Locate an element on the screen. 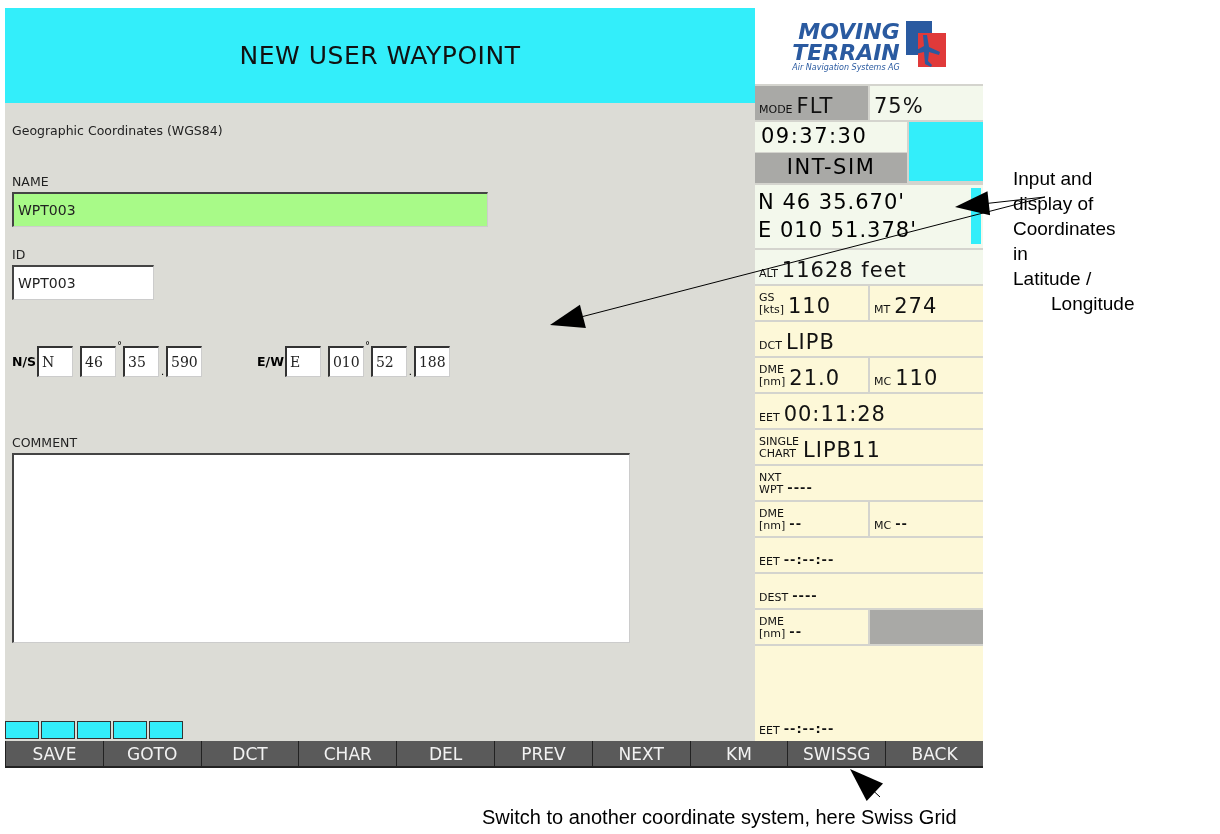 This screenshot has height=834, width=1220. status-value: 21.0 is located at coordinates (815, 378).